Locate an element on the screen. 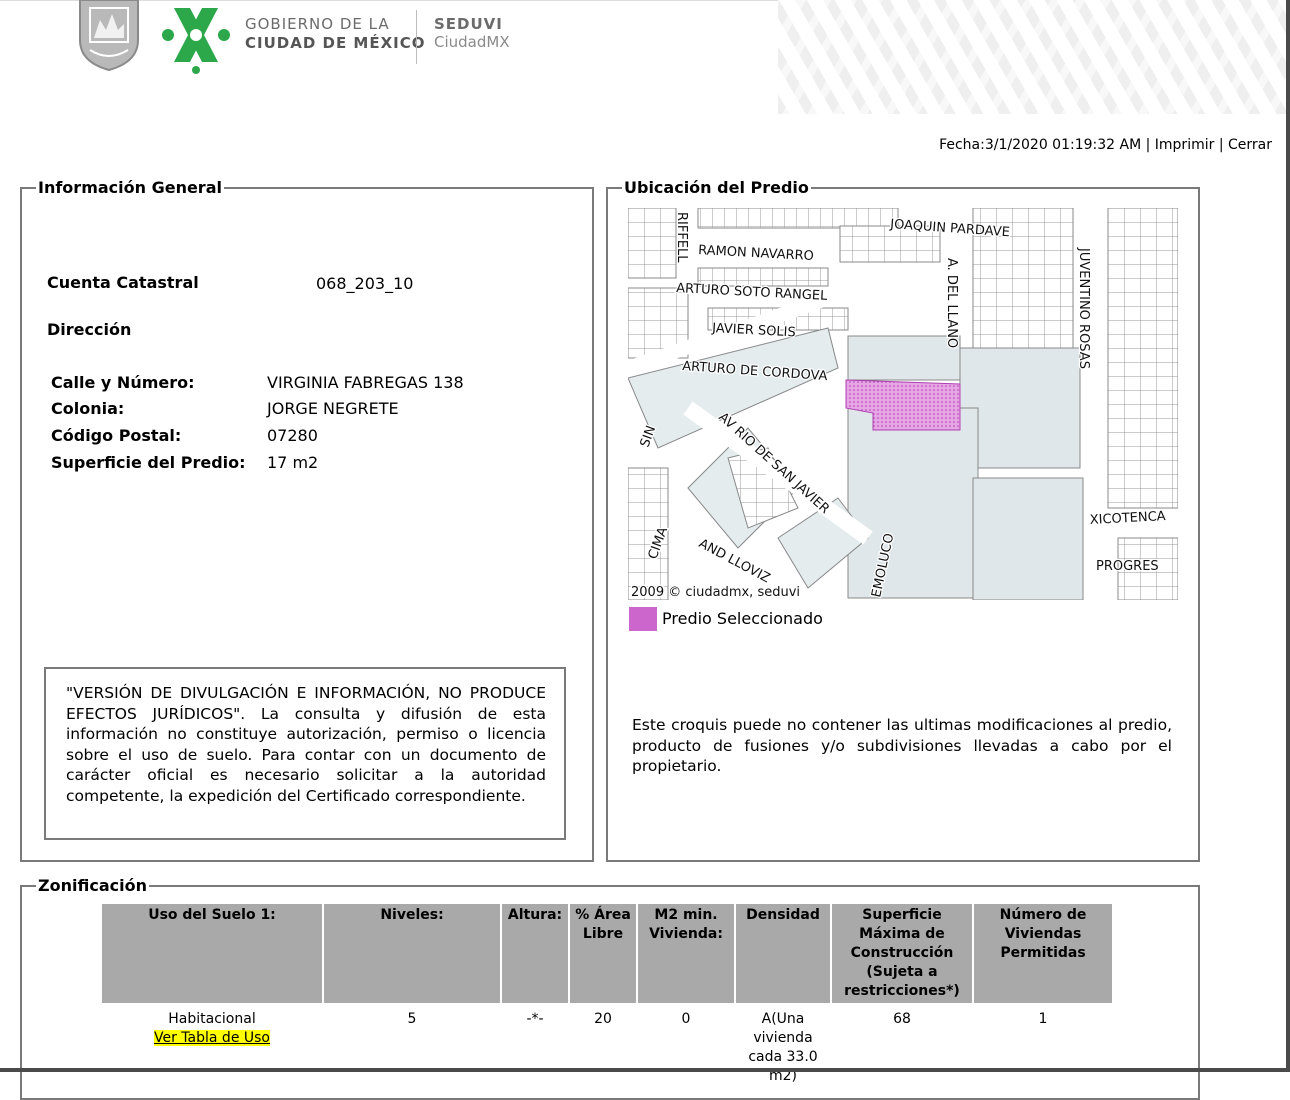 The height and width of the screenshot is (1100, 1290). cdmx-logo-icon is located at coordinates (196, 41).